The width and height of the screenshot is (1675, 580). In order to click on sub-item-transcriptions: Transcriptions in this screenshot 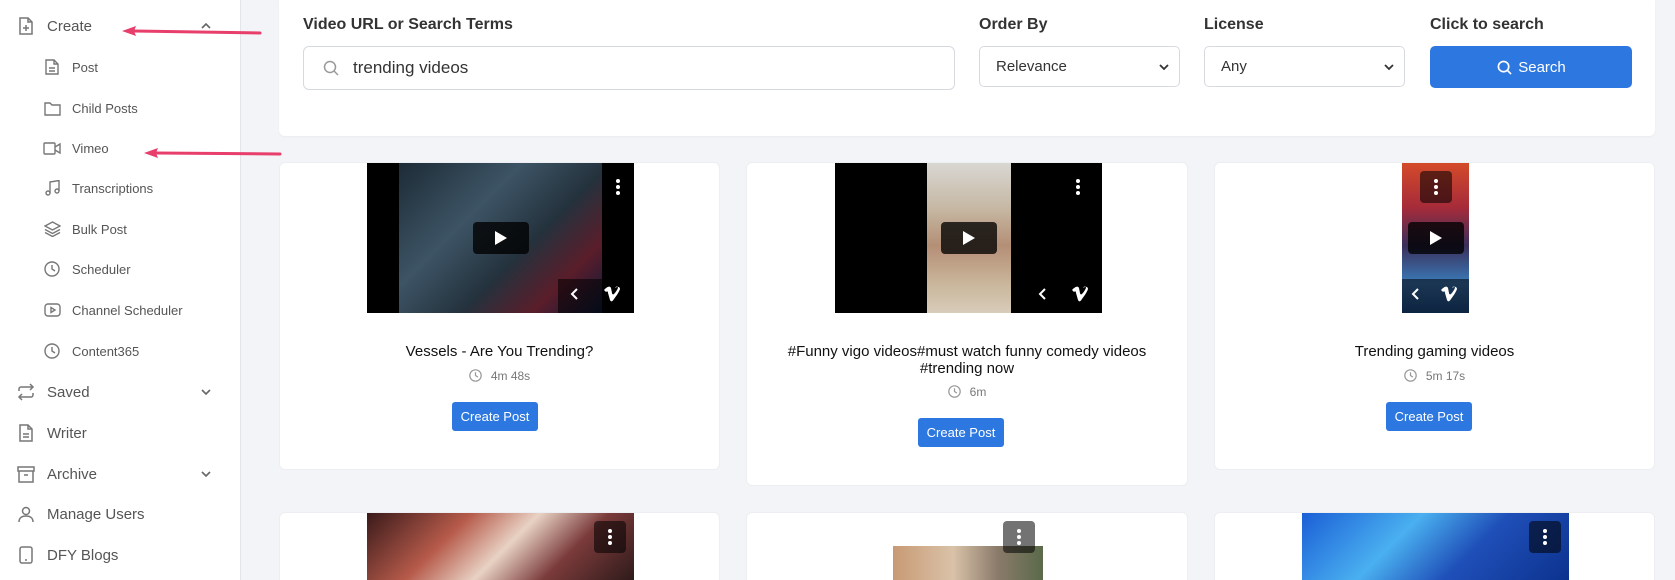, I will do `click(98, 188)`.